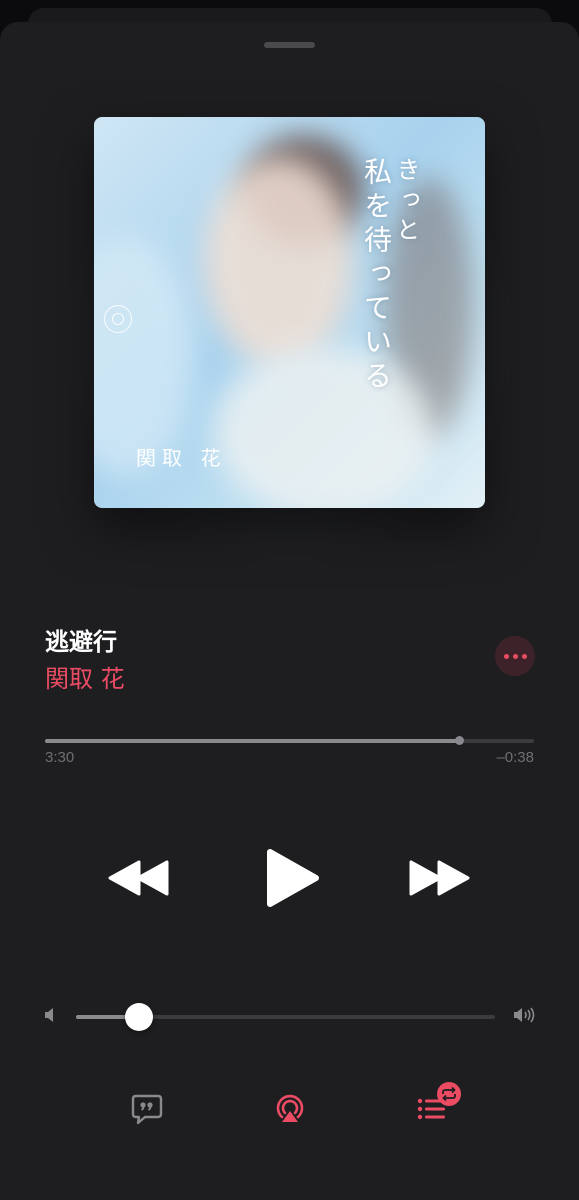 The image size is (579, 1200). What do you see at coordinates (138, 1017) in the screenshot?
I see `volume-slider-knob` at bounding box center [138, 1017].